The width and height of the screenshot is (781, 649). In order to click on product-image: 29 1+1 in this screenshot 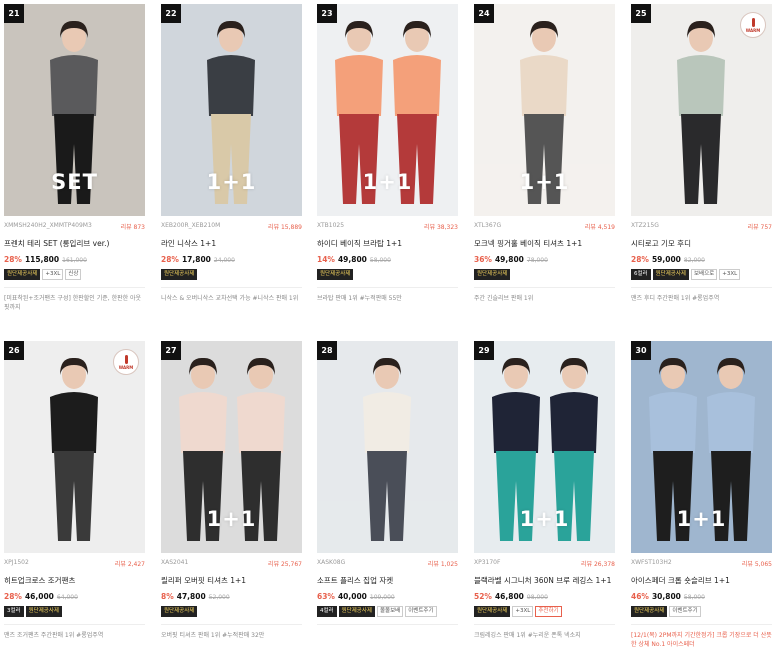, I will do `click(544, 447)`.